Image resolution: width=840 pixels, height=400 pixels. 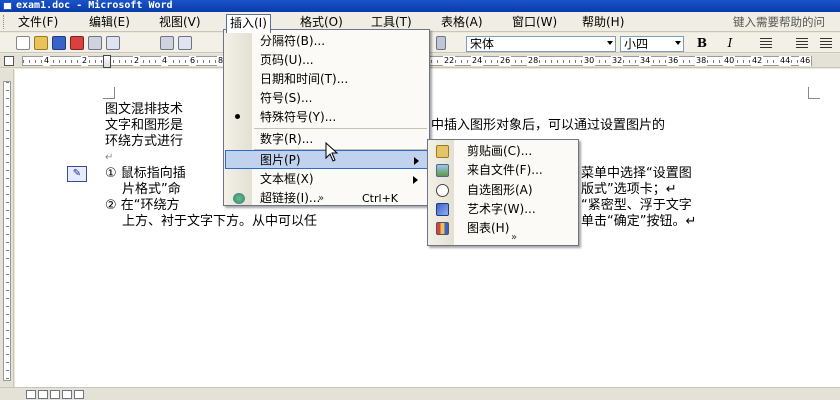 I want to click on ruler-number: 38, so click(x=701, y=61).